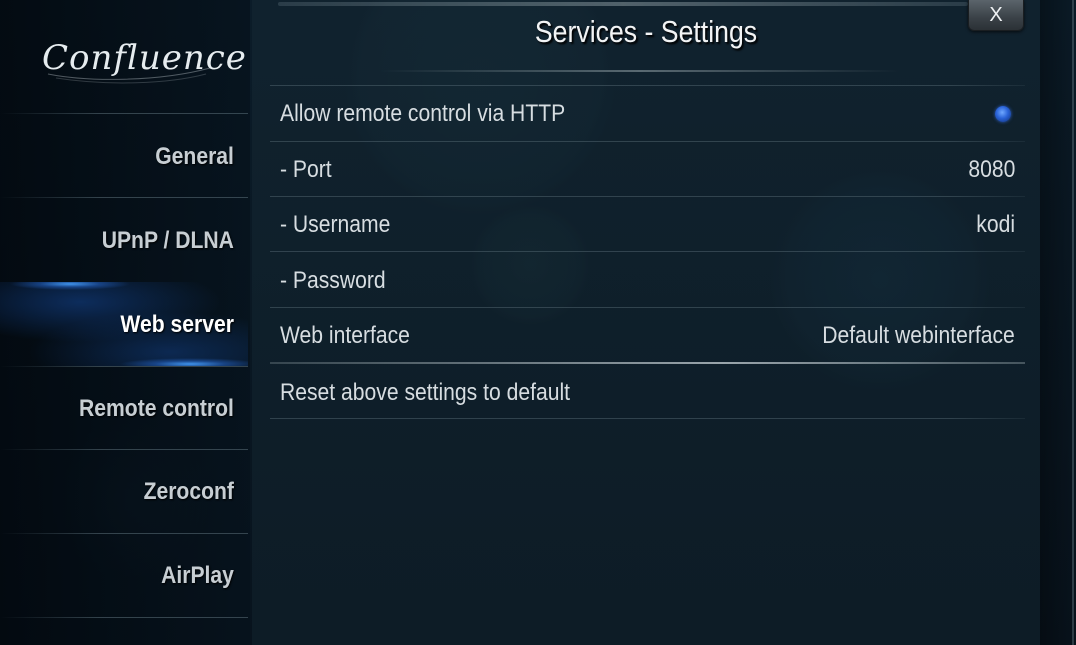 The height and width of the screenshot is (645, 1076). Describe the element at coordinates (647, 363) in the screenshot. I see `section-divider` at that location.